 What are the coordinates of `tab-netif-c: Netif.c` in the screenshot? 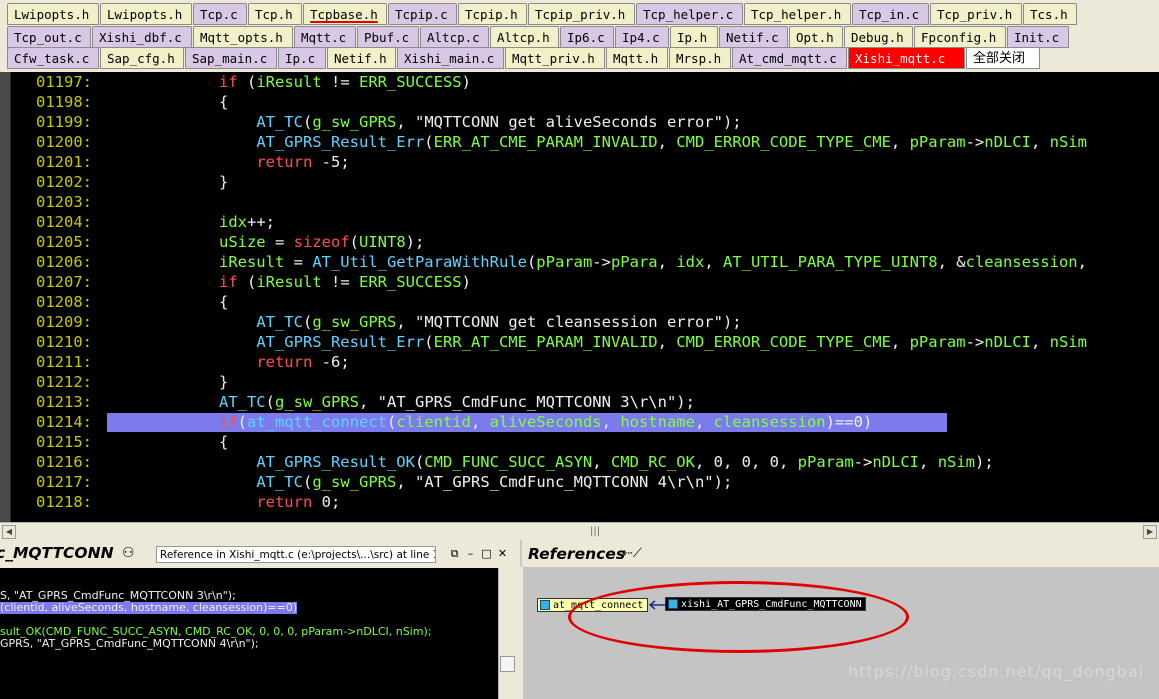 It's located at (753, 37).